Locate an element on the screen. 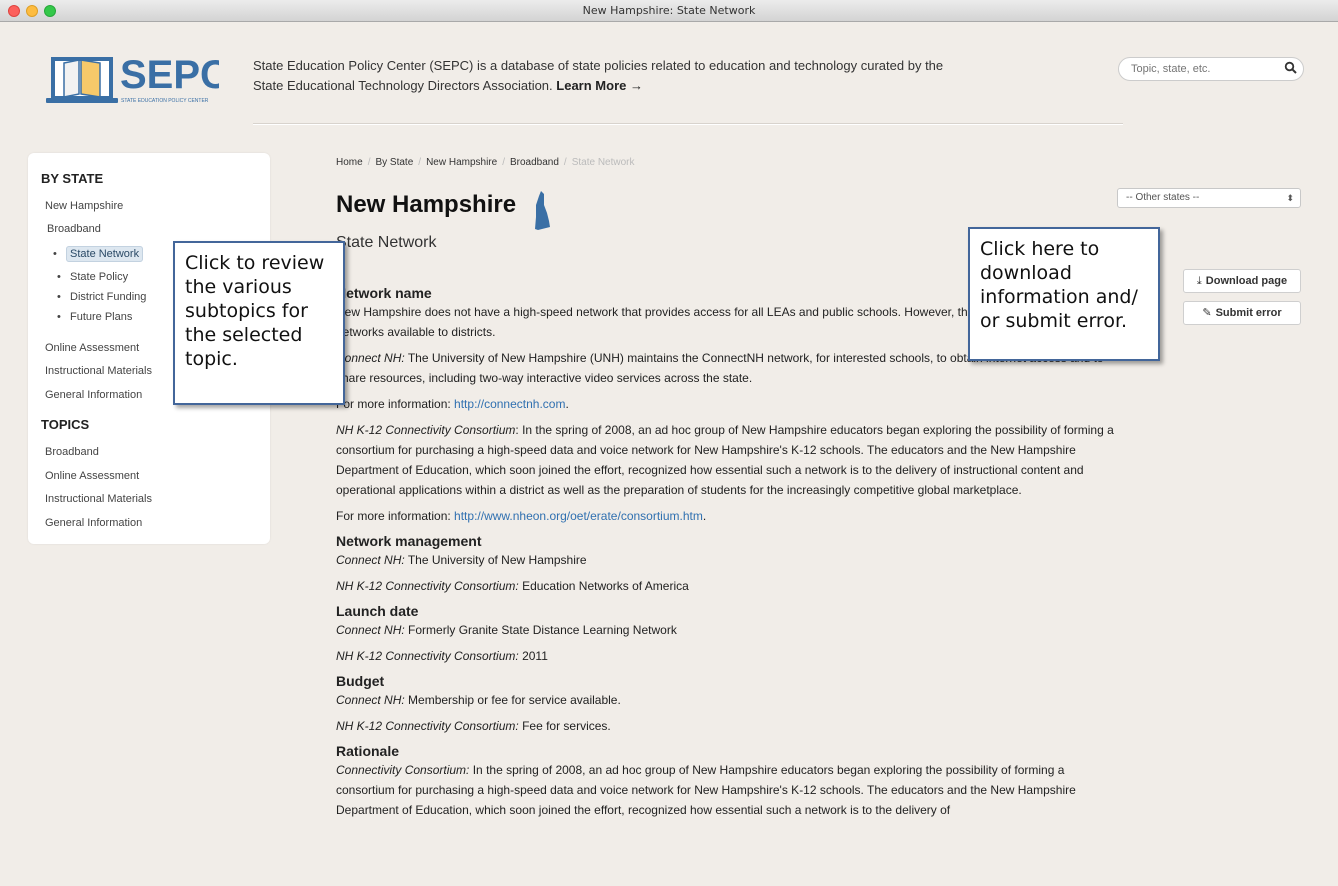 Image resolution: width=1338 pixels, height=886 pixels. edit-icon: ✎ is located at coordinates (1207, 313).